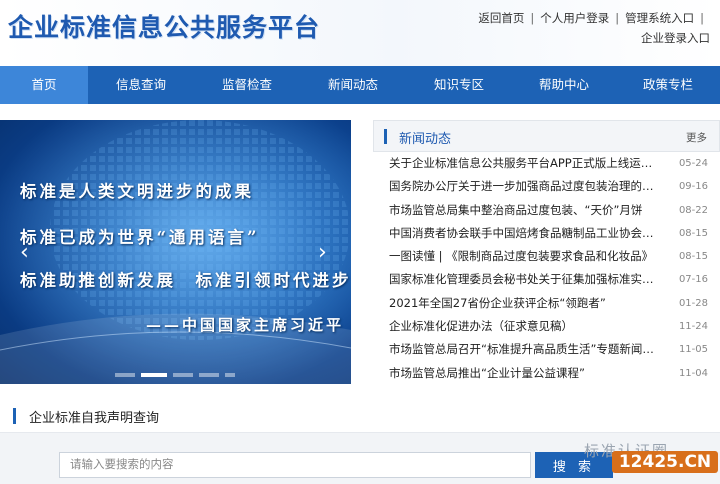  Describe the element at coordinates (675, 38) in the screenshot. I see `enterprise-login-link: 企业登录入口` at that location.